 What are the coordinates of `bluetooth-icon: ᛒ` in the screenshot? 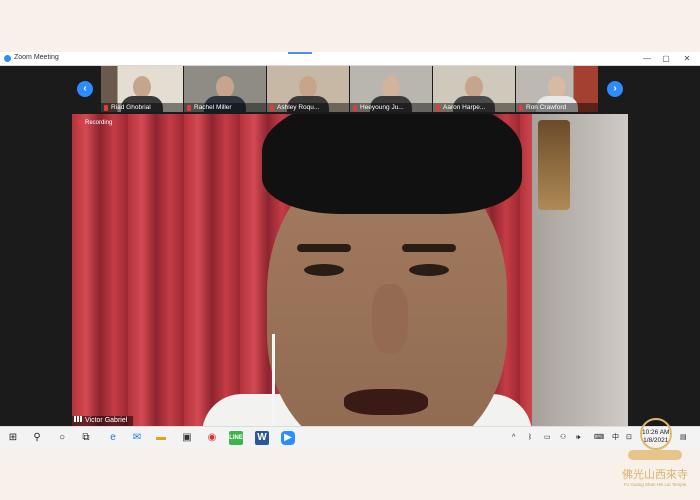 It's located at (530, 438).